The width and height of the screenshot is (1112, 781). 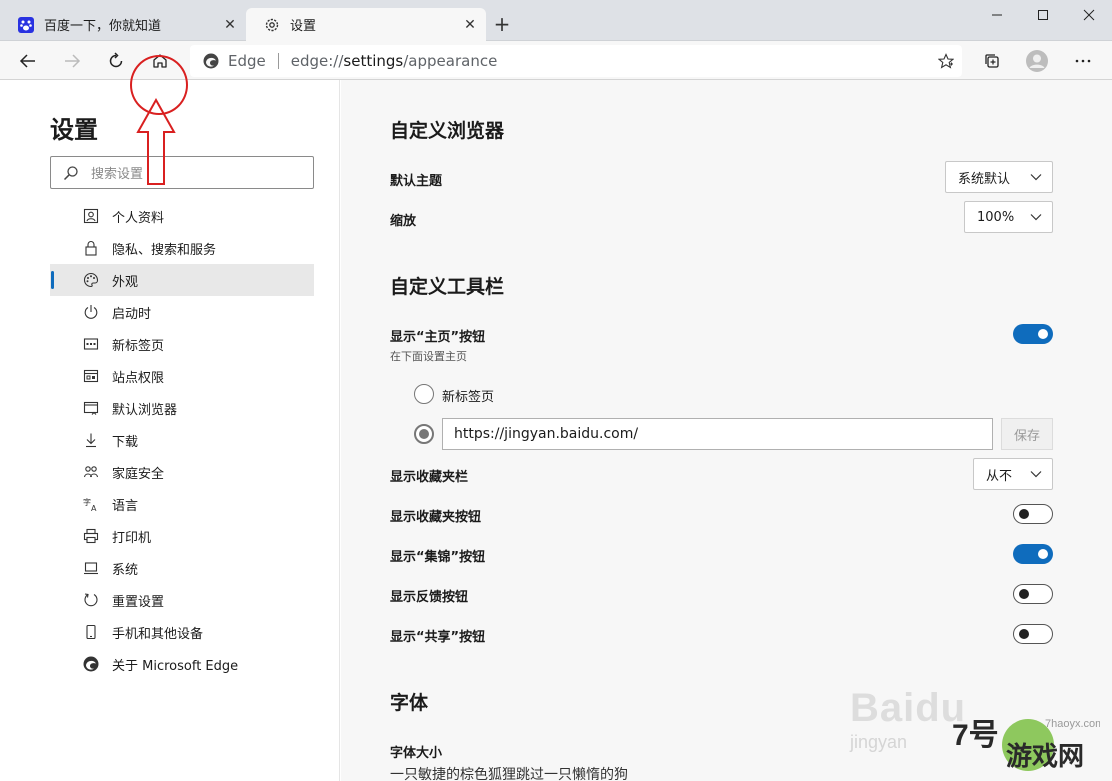 What do you see at coordinates (182, 172) in the screenshot?
I see `search-input: 搜索设置` at bounding box center [182, 172].